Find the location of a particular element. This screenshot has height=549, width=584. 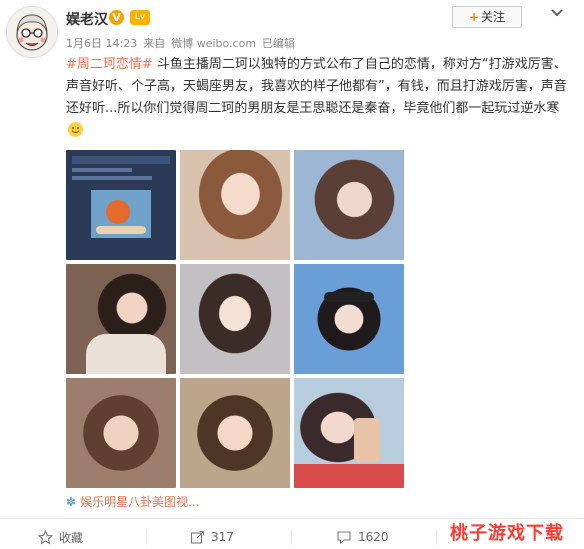

source-link: 微博 weibo.com is located at coordinates (213, 43).